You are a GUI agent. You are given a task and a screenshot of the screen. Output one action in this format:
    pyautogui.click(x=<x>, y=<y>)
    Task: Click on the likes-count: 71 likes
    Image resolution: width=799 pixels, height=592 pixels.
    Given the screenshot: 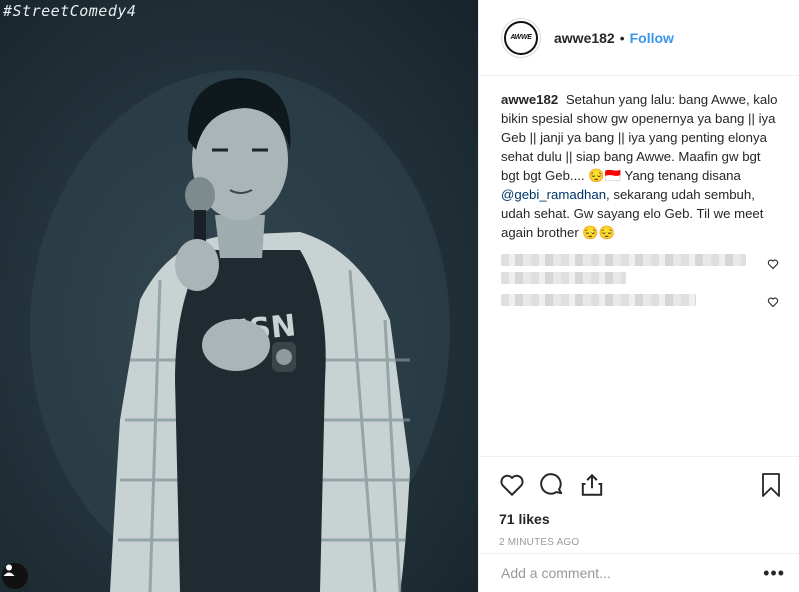 What is the action you would take?
    pyautogui.click(x=641, y=519)
    